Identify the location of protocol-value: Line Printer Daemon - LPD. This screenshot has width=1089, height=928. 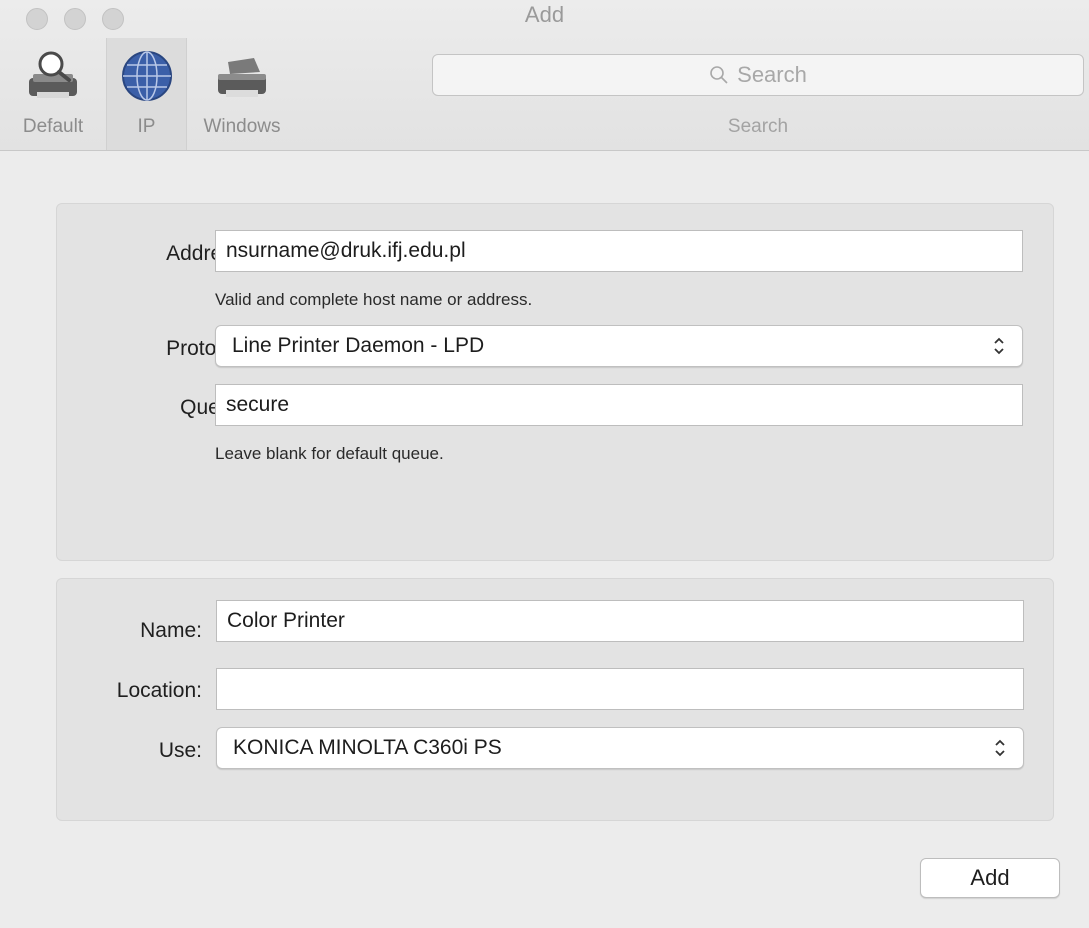
(358, 345).